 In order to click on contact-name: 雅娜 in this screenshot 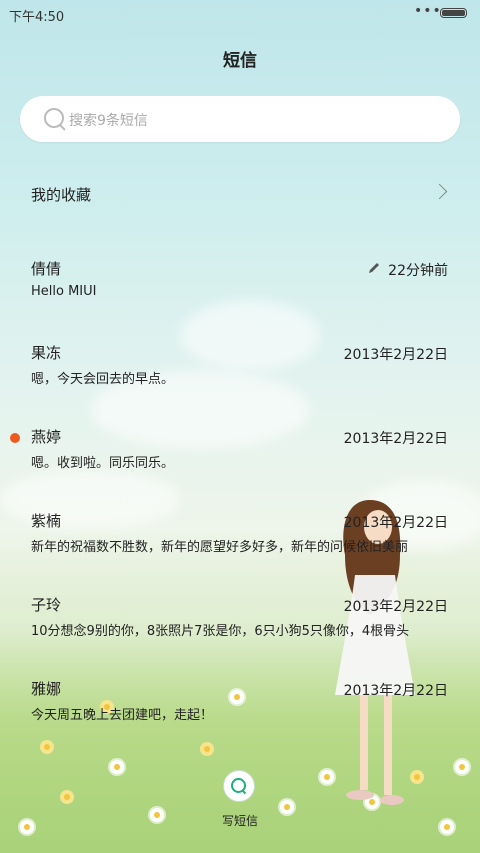, I will do `click(46, 689)`.